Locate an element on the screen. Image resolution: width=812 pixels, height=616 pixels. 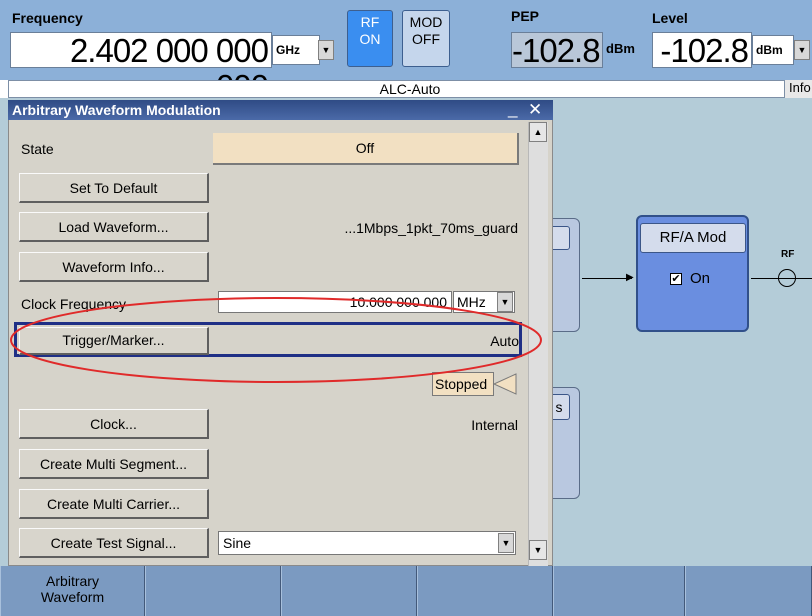
trigger-status-badge: Stopped is located at coordinates (463, 384).